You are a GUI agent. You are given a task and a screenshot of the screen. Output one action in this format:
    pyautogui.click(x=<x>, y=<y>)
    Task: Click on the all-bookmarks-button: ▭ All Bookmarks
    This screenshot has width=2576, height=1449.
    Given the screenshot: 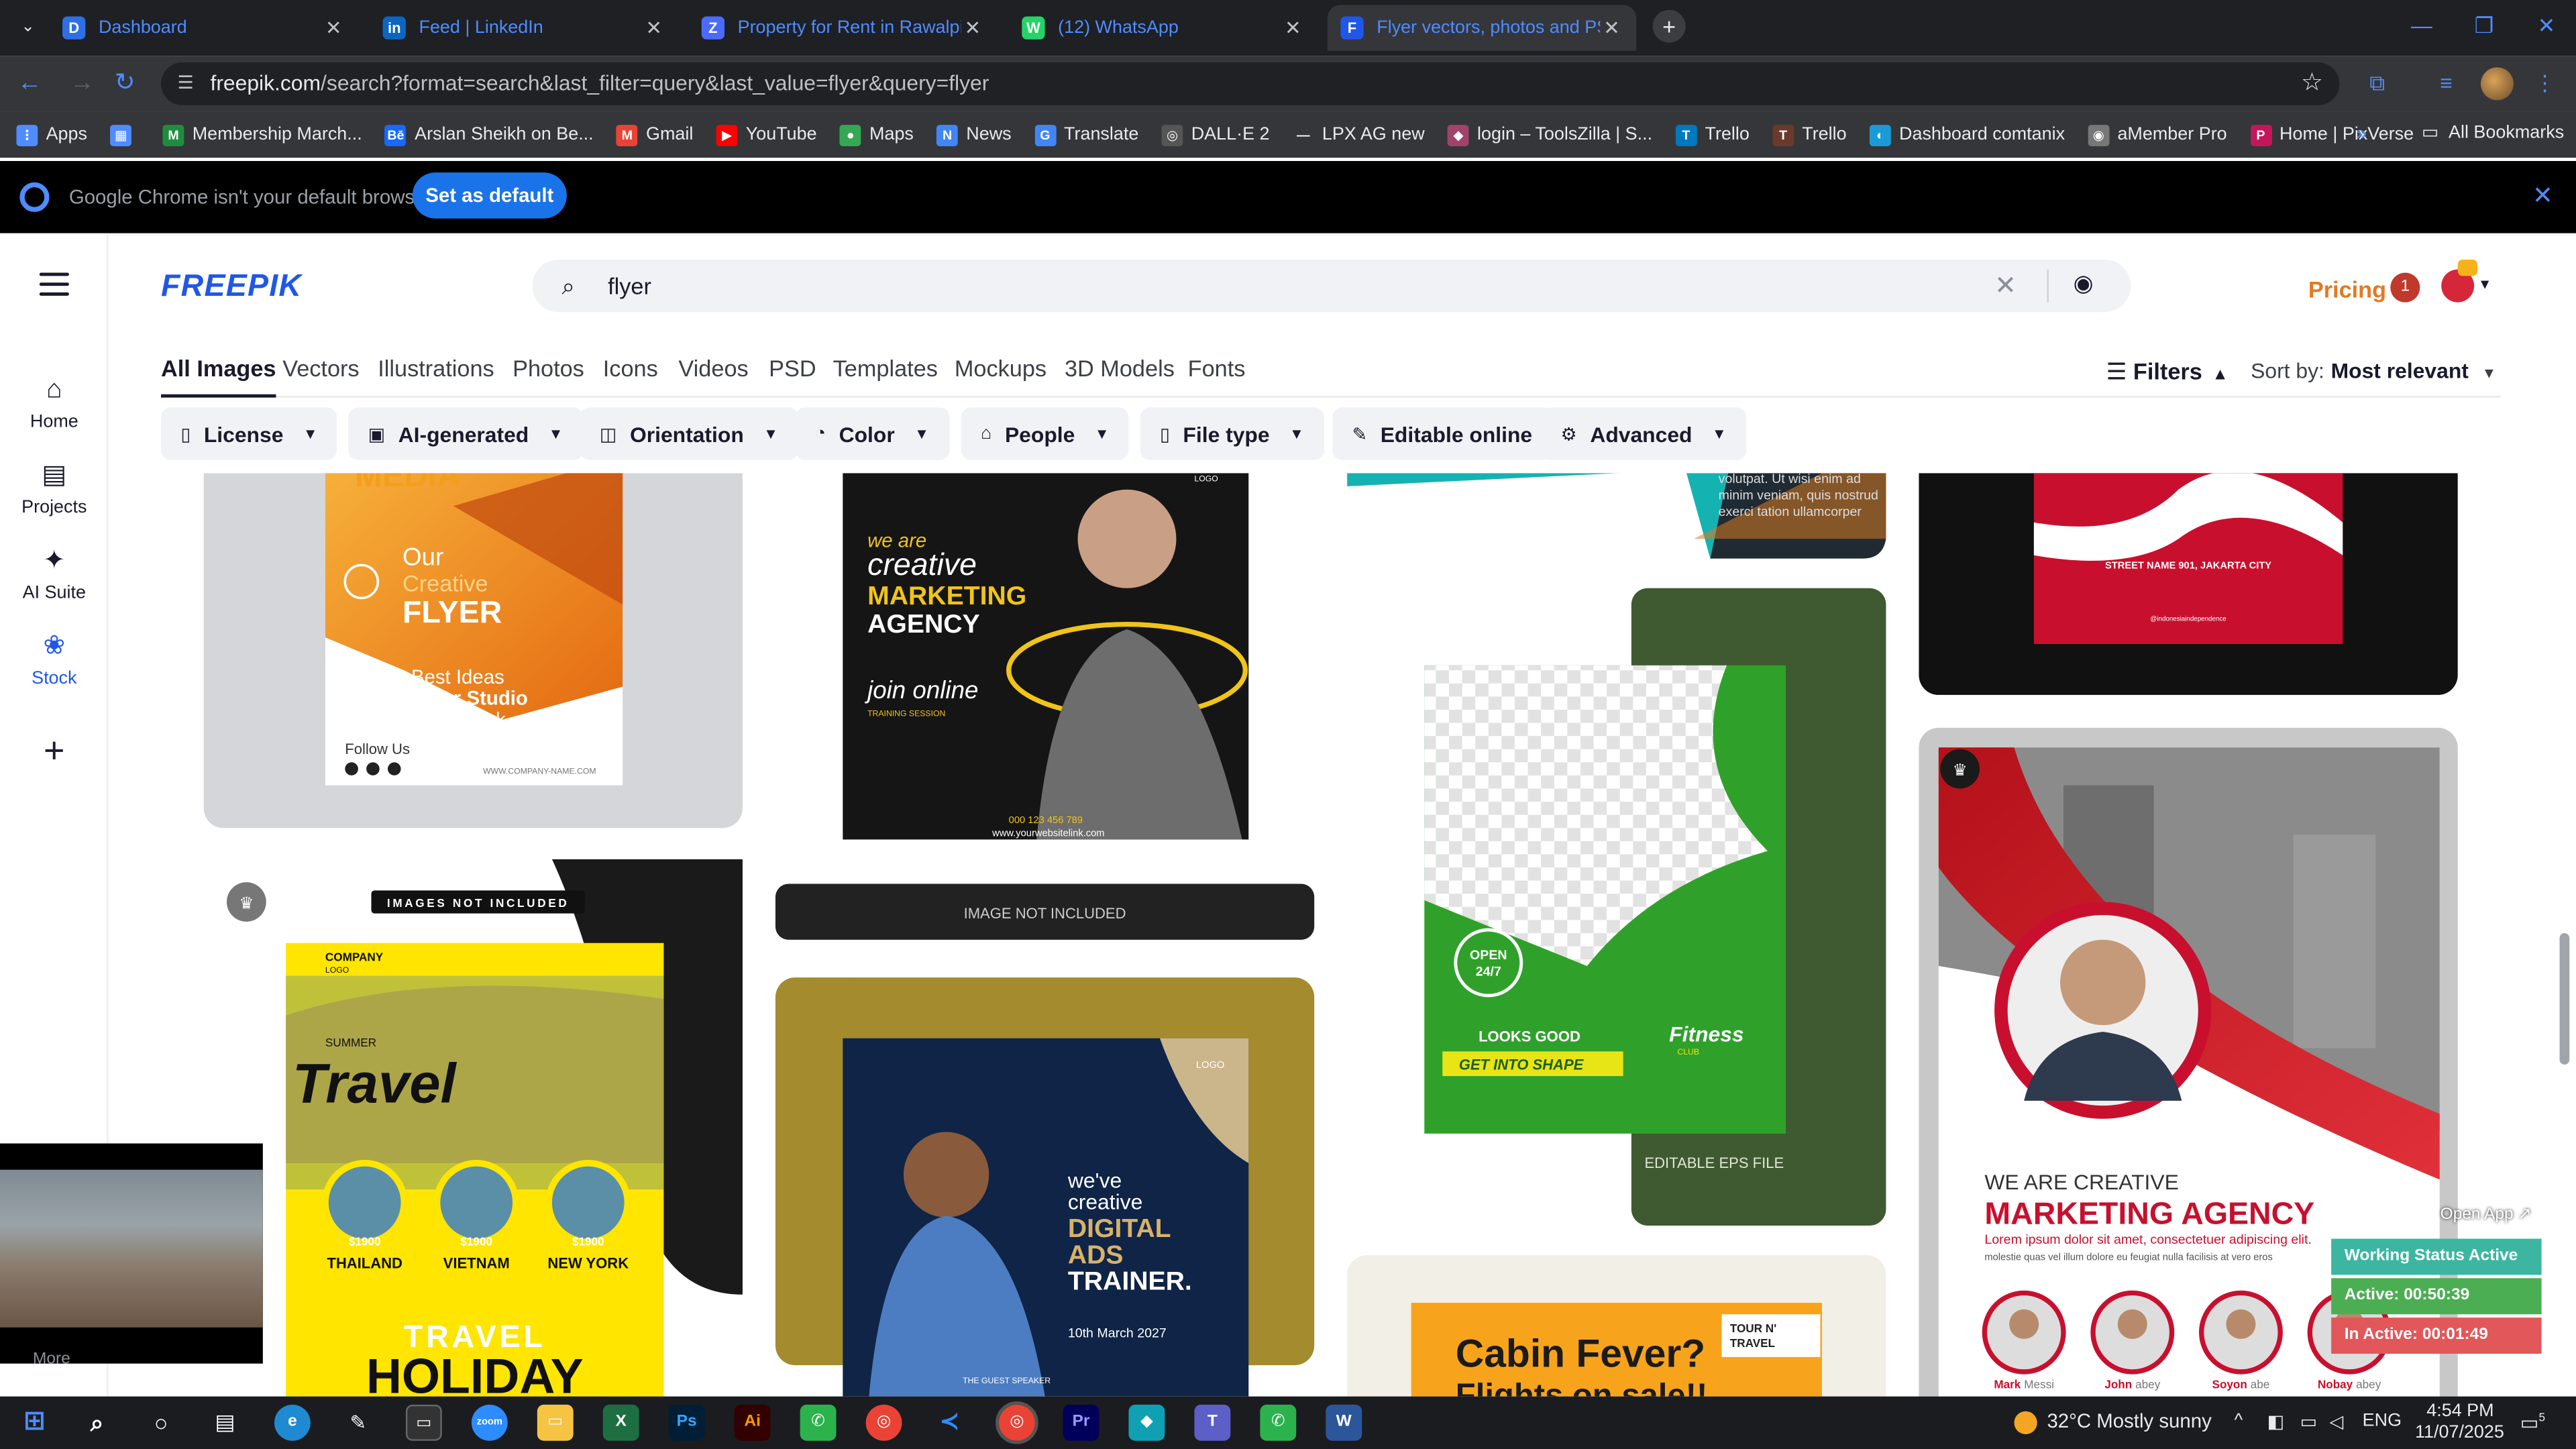 What is the action you would take?
    pyautogui.click(x=2493, y=132)
    